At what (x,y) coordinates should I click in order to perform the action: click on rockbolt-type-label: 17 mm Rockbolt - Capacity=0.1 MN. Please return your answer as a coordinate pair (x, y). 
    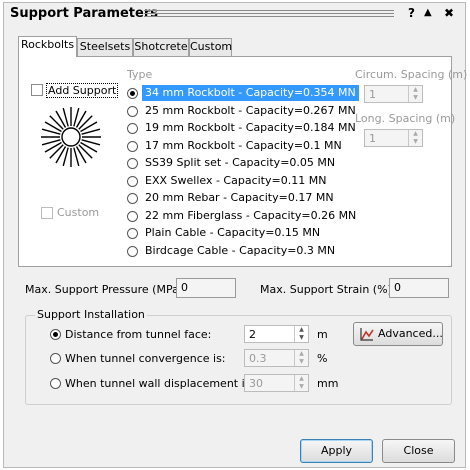
    Looking at the image, I should click on (243, 145).